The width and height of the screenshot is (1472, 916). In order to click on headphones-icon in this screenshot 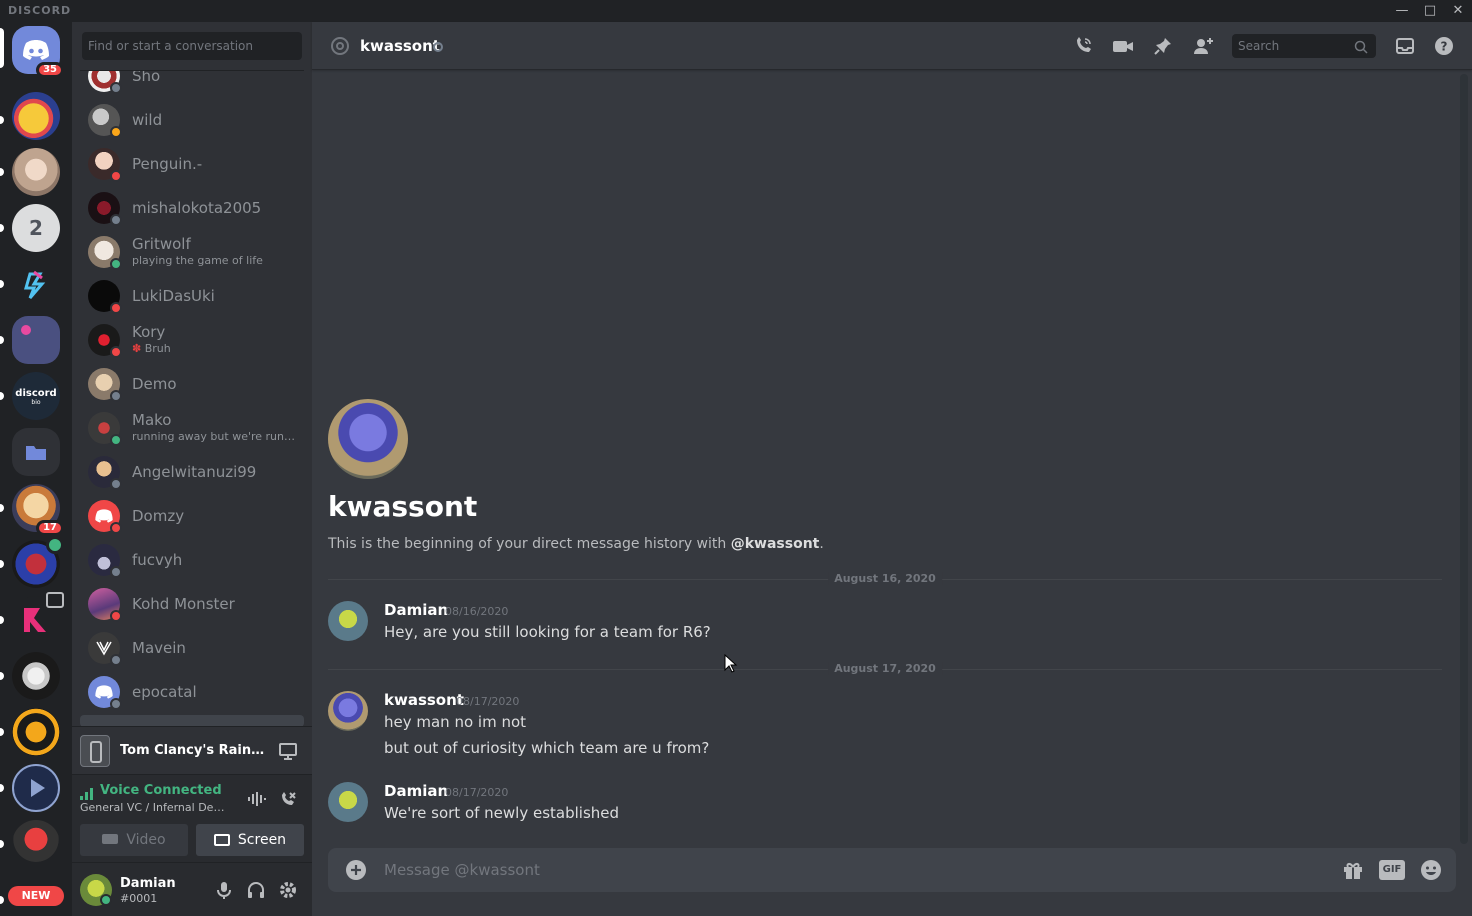, I will do `click(256, 890)`.